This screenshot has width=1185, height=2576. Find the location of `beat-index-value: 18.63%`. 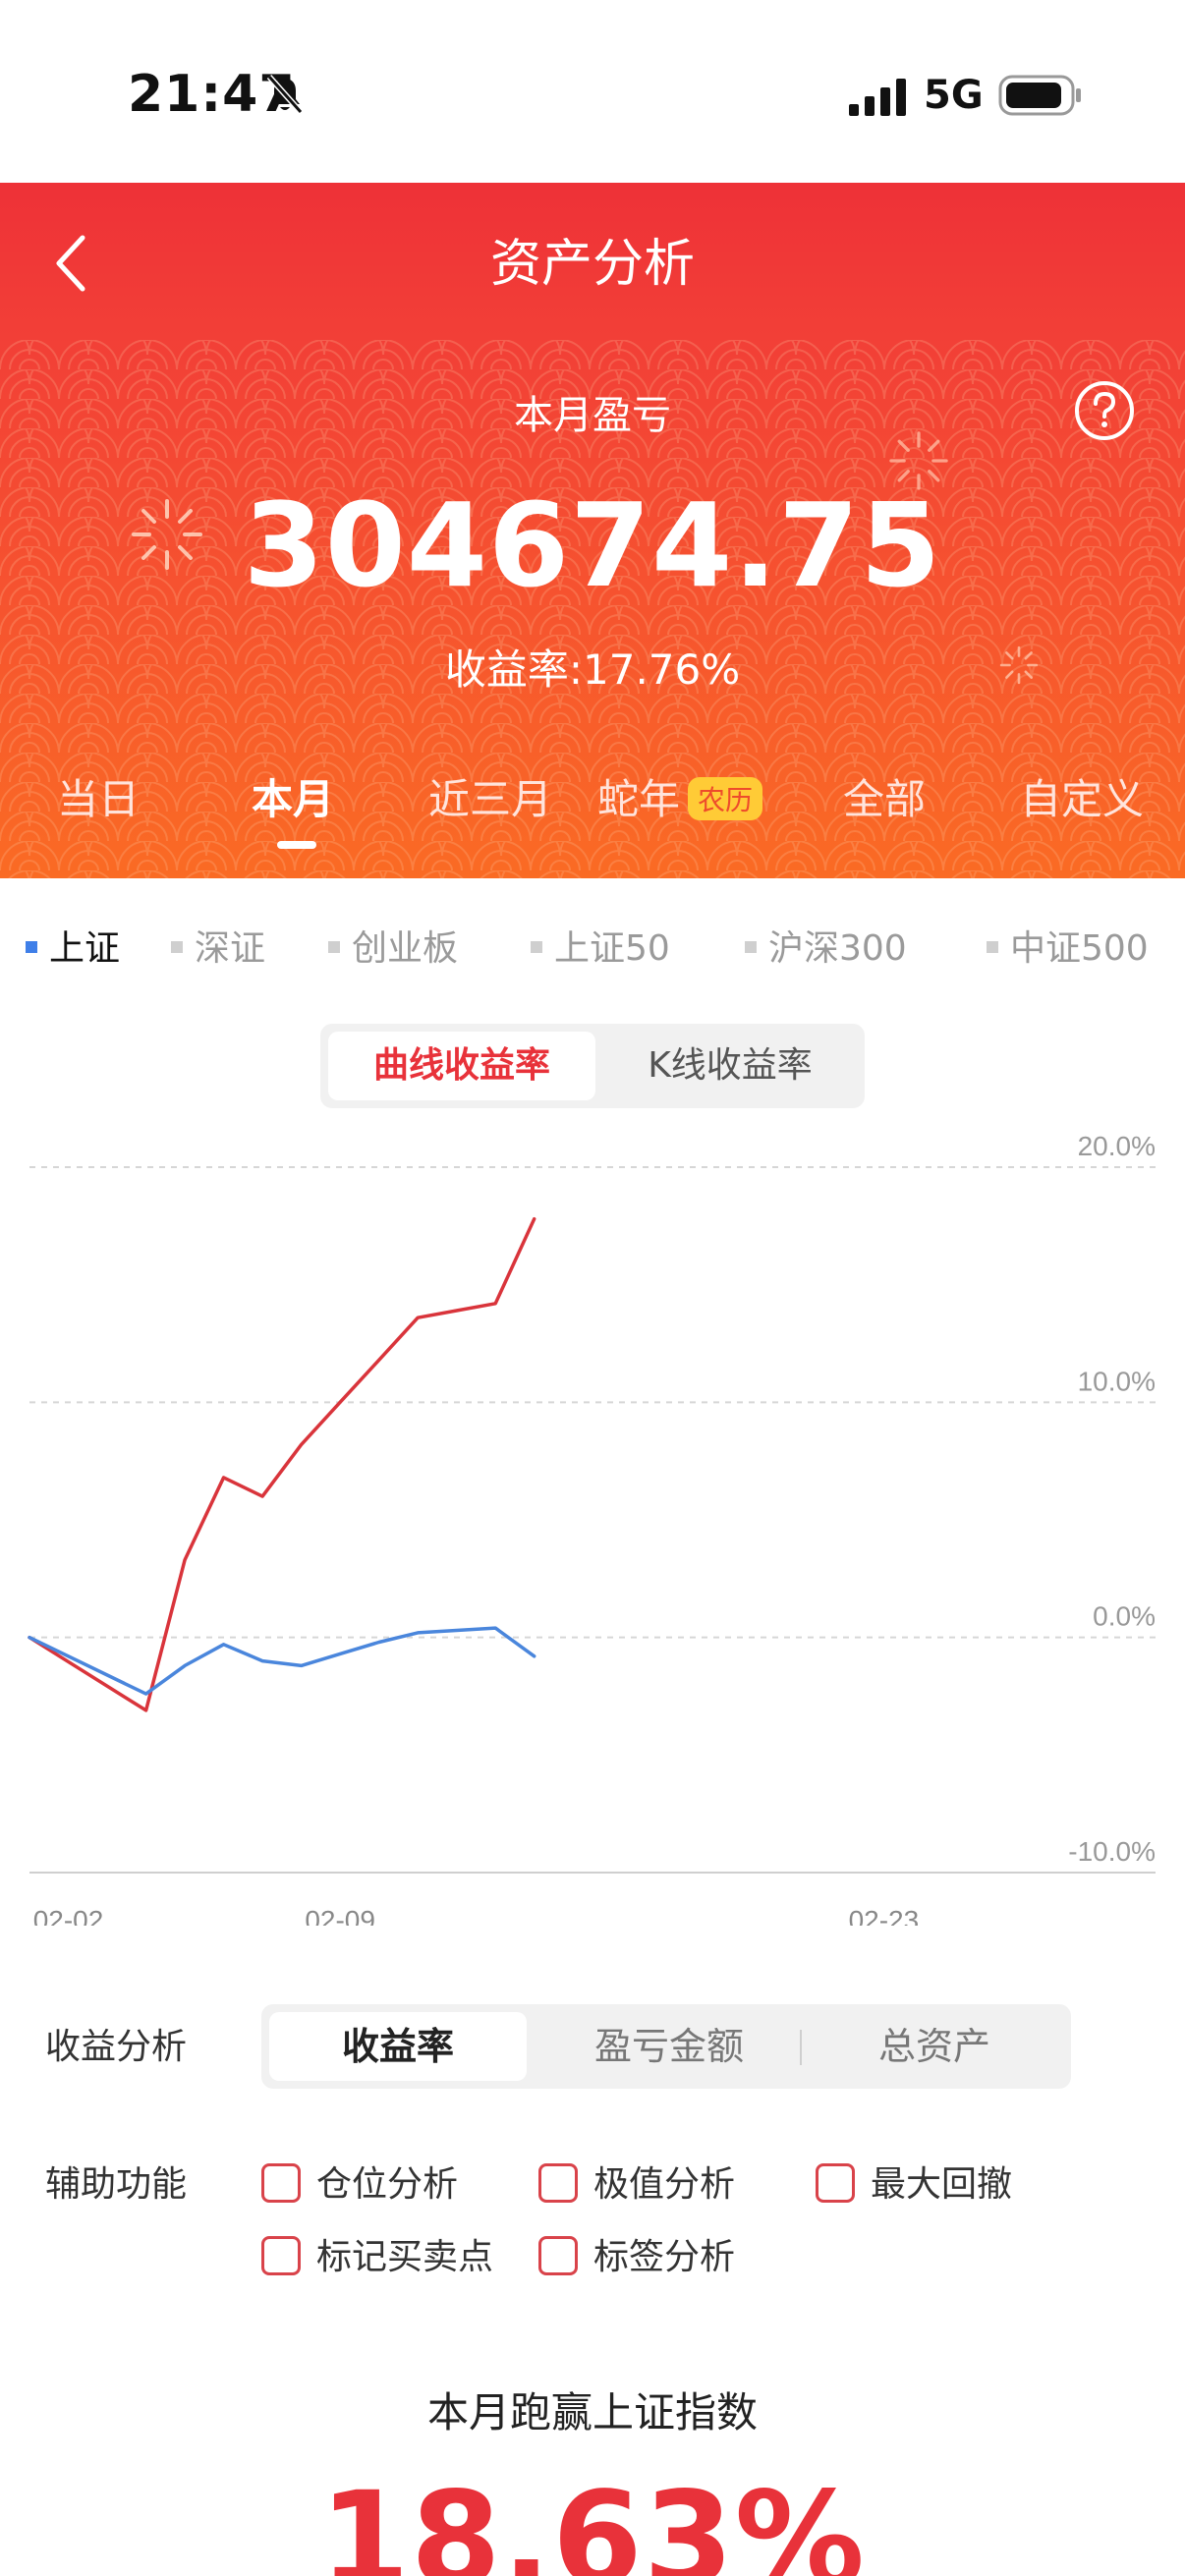

beat-index-value: 18.63% is located at coordinates (592, 2520).